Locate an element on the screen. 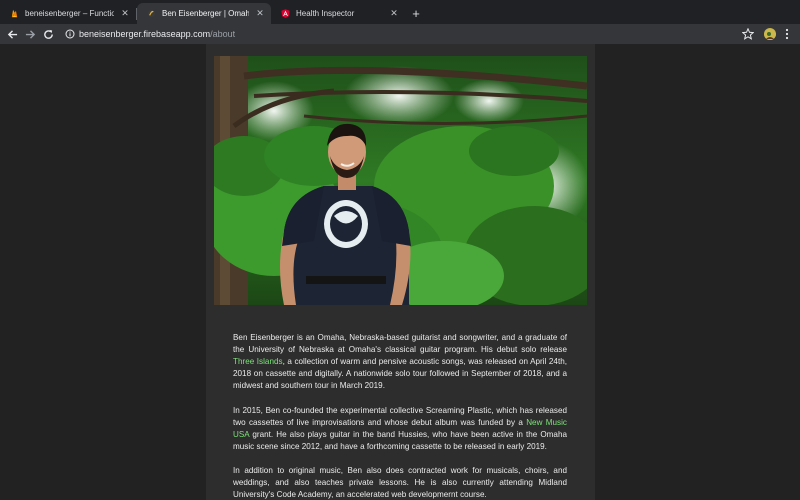 Image resolution: width=800 pixels, height=500 pixels. back-button is located at coordinates (12, 34).